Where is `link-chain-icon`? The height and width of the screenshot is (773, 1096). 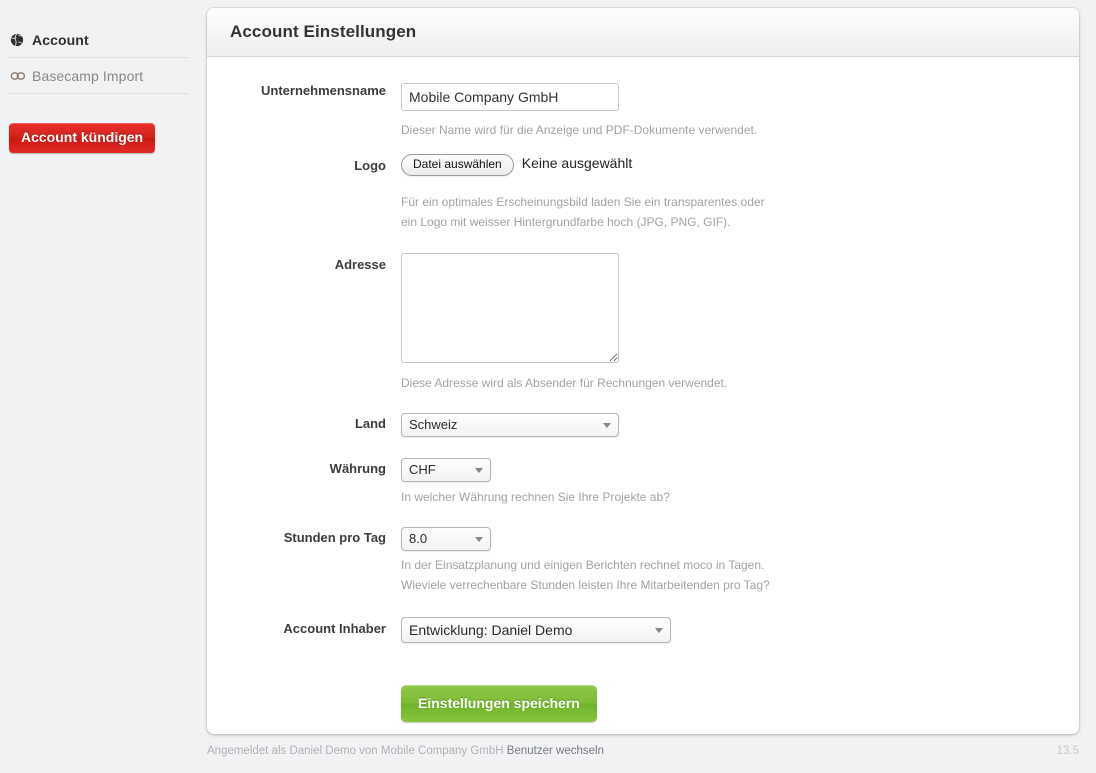
link-chain-icon is located at coordinates (21, 76).